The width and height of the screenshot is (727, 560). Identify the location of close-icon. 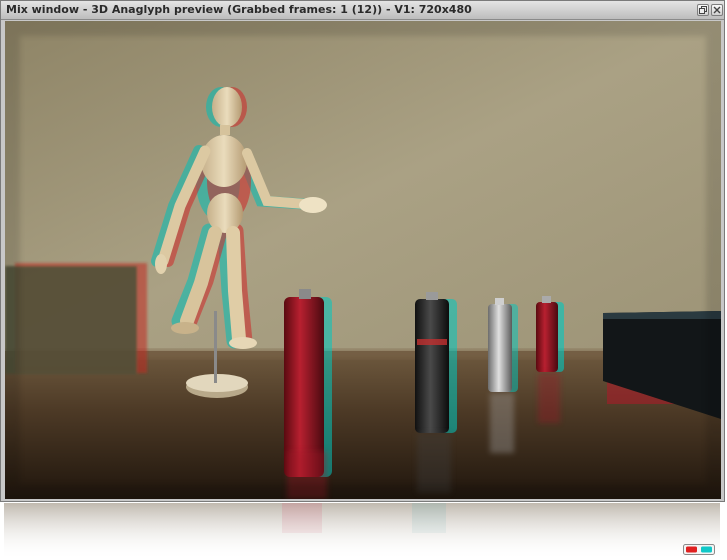
(717, 10).